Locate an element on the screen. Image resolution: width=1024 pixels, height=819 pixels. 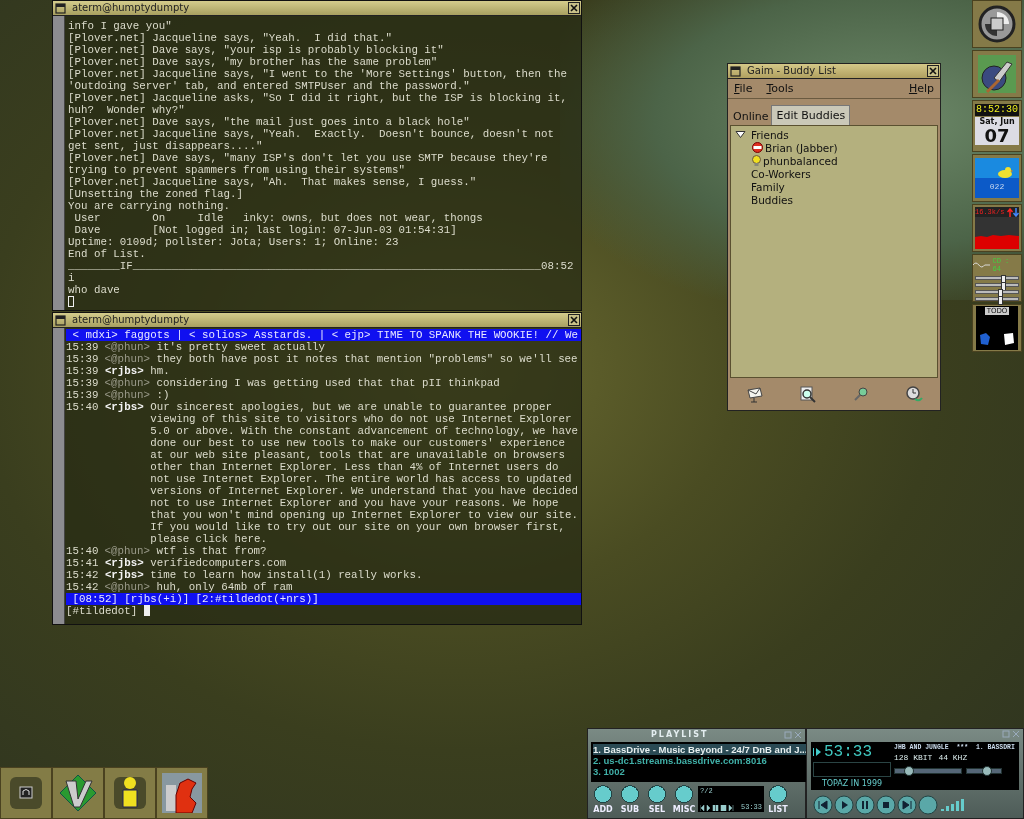
terminal-line: Uptime: 0109d; pollster: Jota; Users: 1; Online: 23 is located at coordinates (234, 242).